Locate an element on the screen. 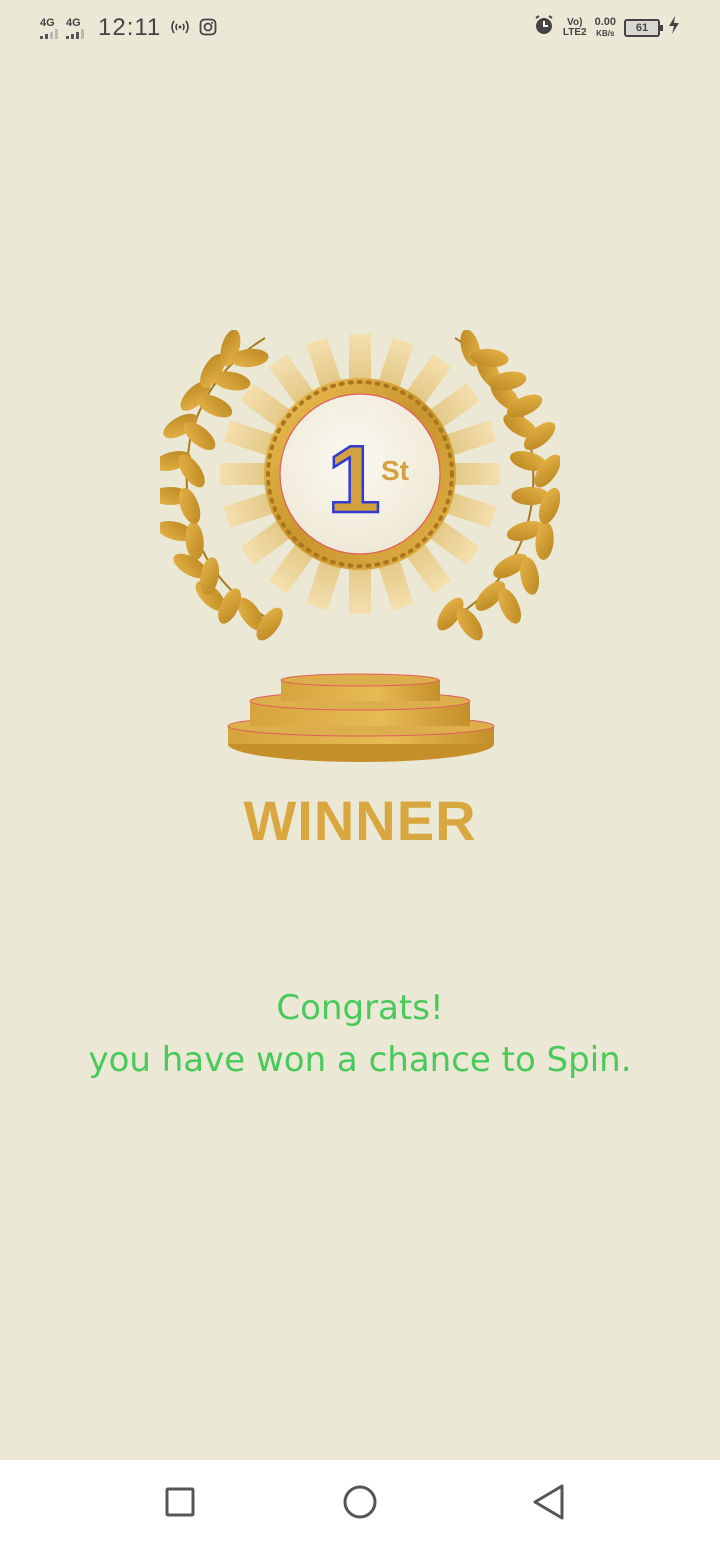 This screenshot has width=720, height=1544. congrats-message: Congrats! you have won a chance to Spin. is located at coordinates (360, 1034).